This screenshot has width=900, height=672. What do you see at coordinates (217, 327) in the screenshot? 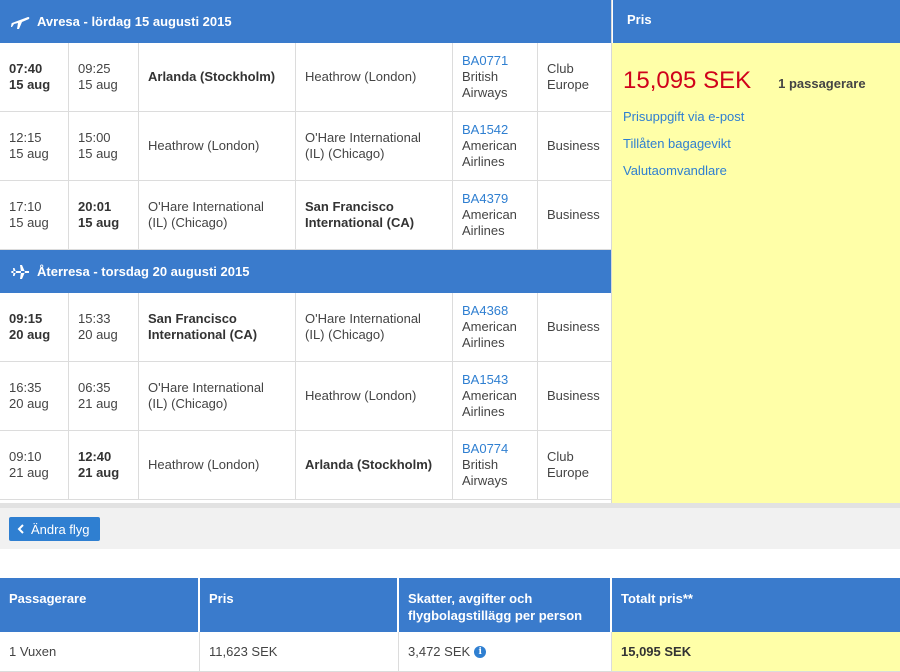
I see `origin-airport: San Francisco International (CA)` at bounding box center [217, 327].